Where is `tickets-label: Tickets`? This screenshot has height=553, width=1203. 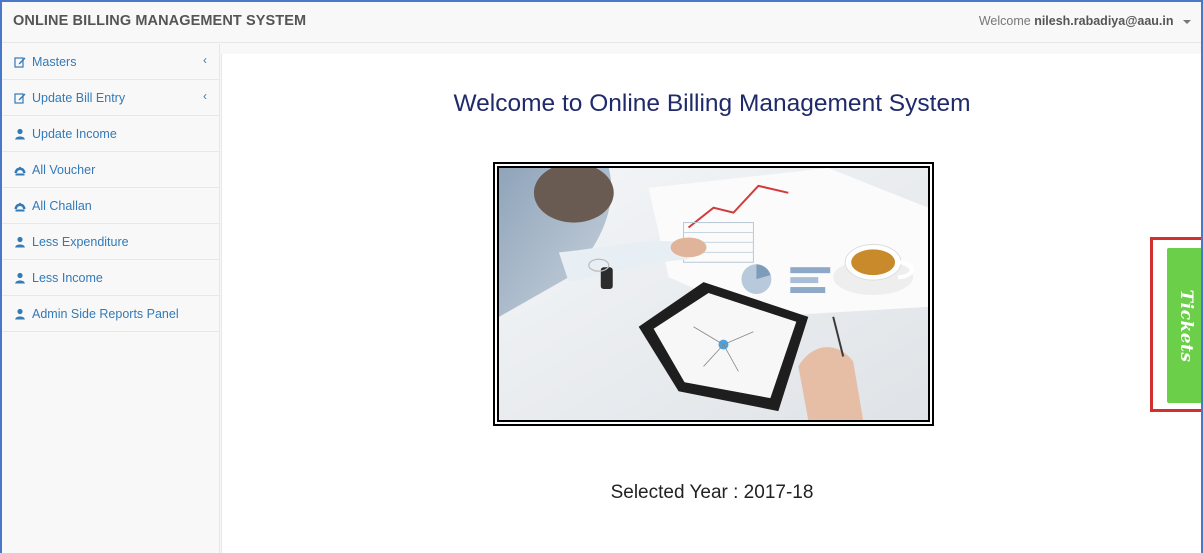 tickets-label: Tickets is located at coordinates (1186, 325).